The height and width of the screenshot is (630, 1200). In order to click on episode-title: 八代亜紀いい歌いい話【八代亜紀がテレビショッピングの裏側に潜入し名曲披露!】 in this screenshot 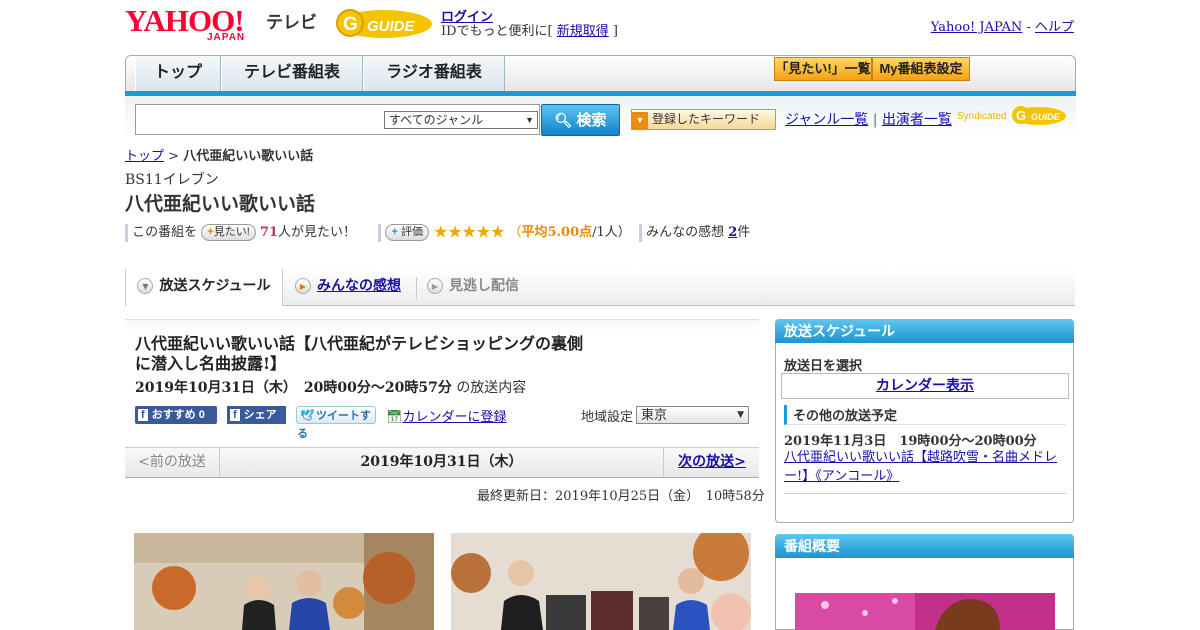, I will do `click(359, 353)`.